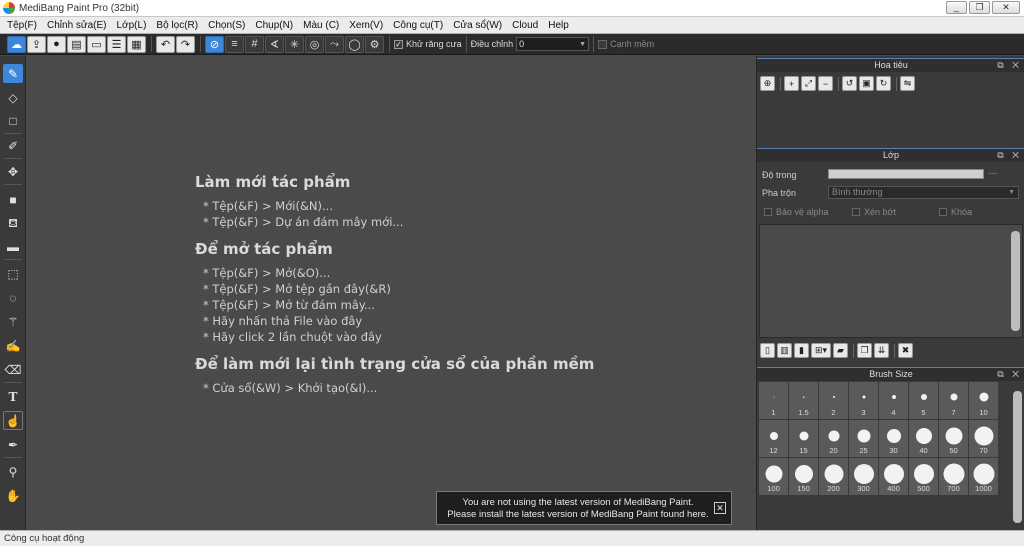 This screenshot has width=1024, height=546. I want to click on rotate-left-icon: ↺, so click(849, 83).